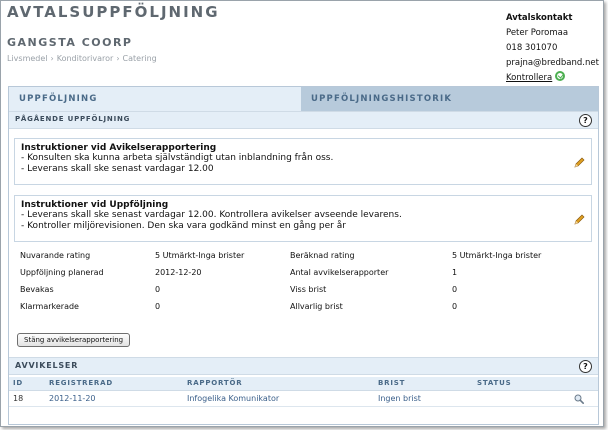  What do you see at coordinates (449, 99) in the screenshot?
I see `tab-uppfoljningshistorik: UPPFÖLJNINGSHISTORIK` at bounding box center [449, 99].